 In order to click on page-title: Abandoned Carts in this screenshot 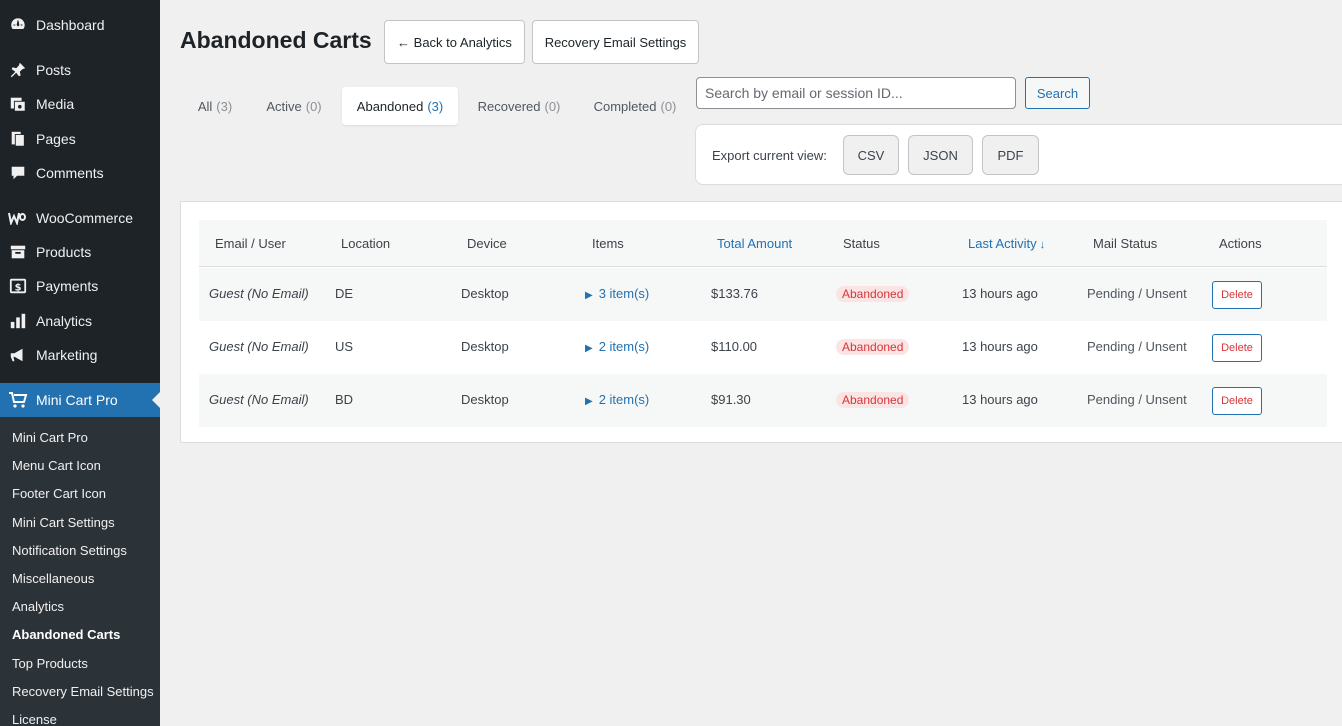, I will do `click(276, 40)`.